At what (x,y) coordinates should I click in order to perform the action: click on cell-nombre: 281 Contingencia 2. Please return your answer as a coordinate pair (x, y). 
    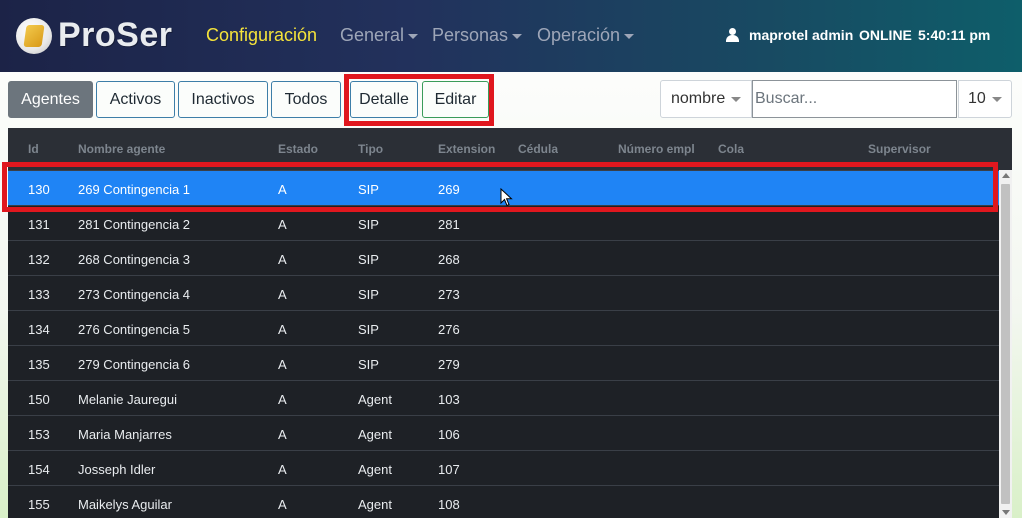
    Looking at the image, I should click on (134, 224).